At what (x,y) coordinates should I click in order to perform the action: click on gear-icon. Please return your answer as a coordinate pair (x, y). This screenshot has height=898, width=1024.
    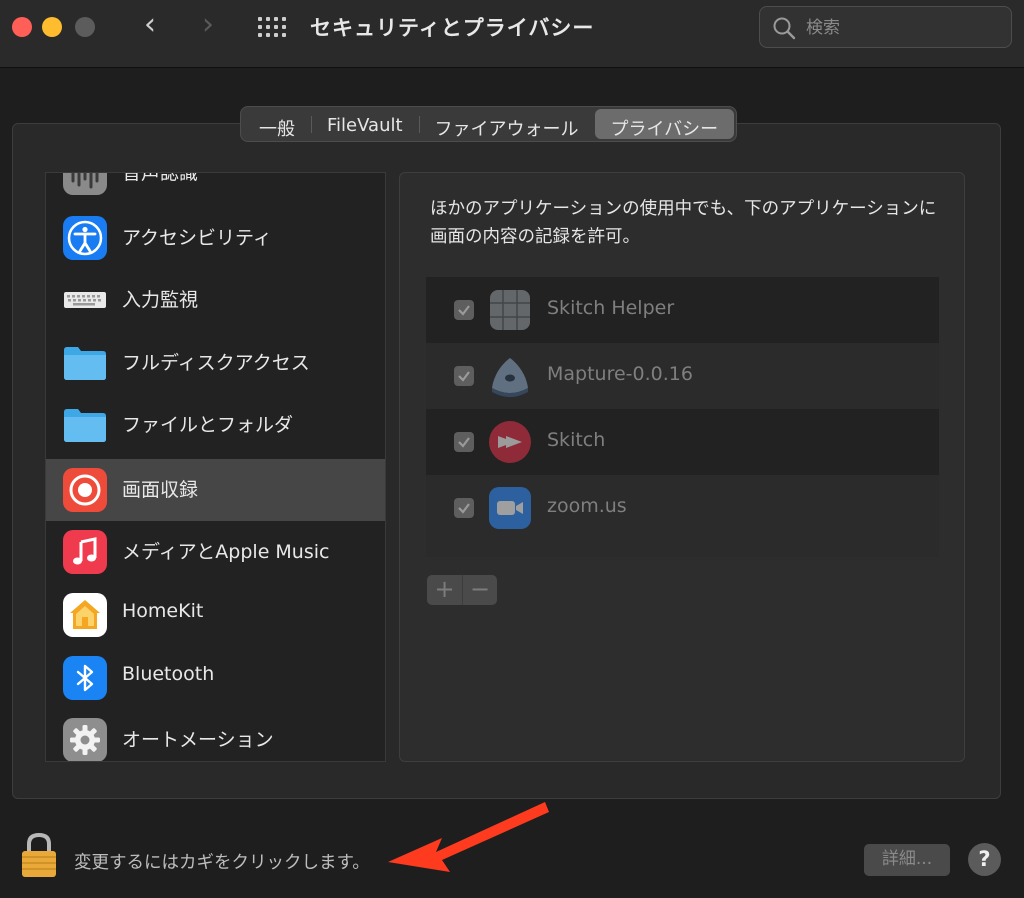
    Looking at the image, I should click on (85, 739).